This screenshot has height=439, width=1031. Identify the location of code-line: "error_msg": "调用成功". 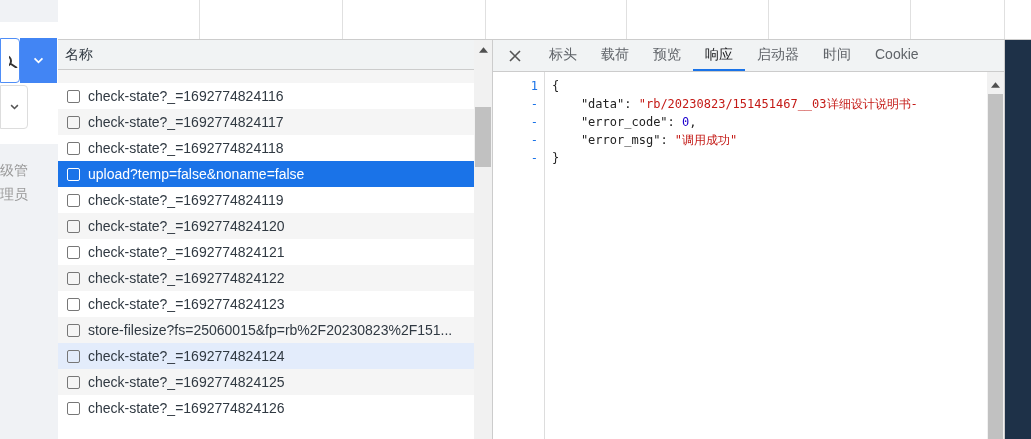
(659, 140).